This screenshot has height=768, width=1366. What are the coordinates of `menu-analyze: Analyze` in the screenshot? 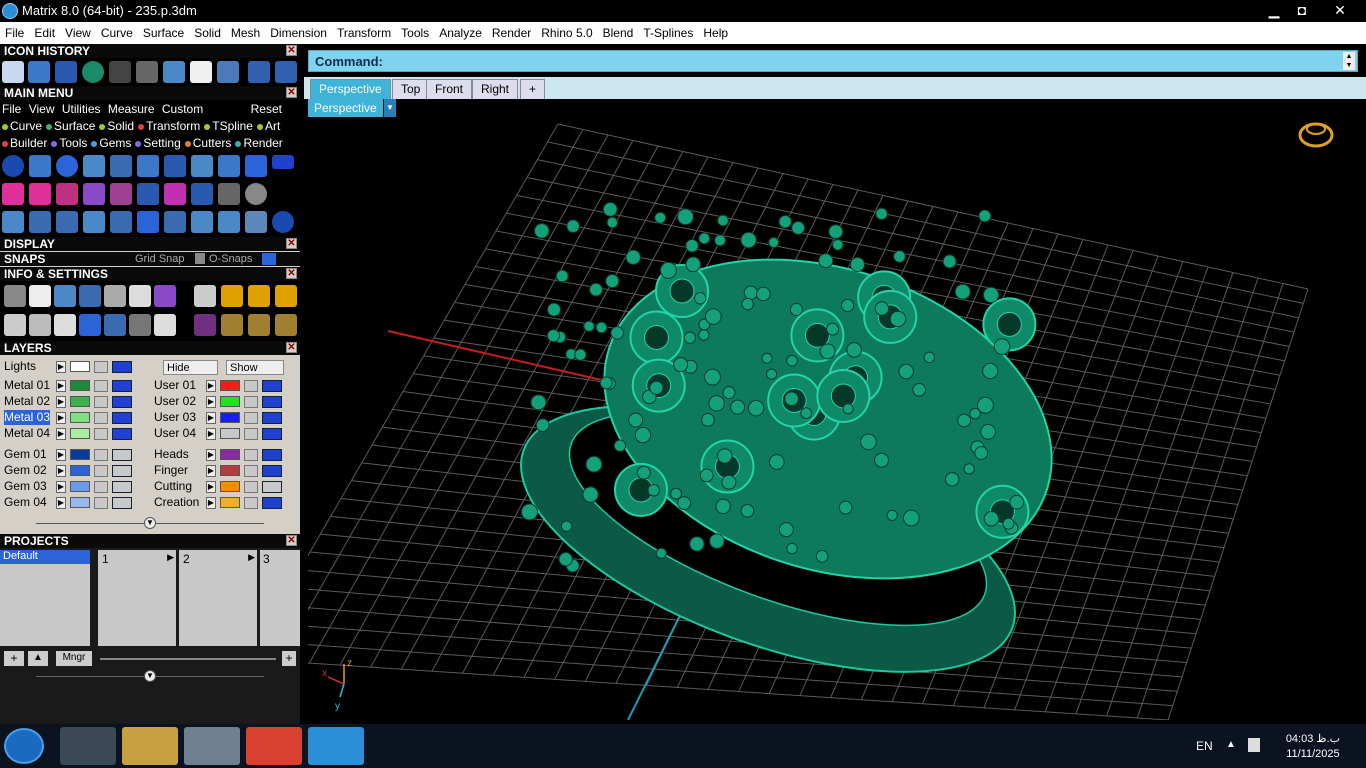 It's located at (460, 33).